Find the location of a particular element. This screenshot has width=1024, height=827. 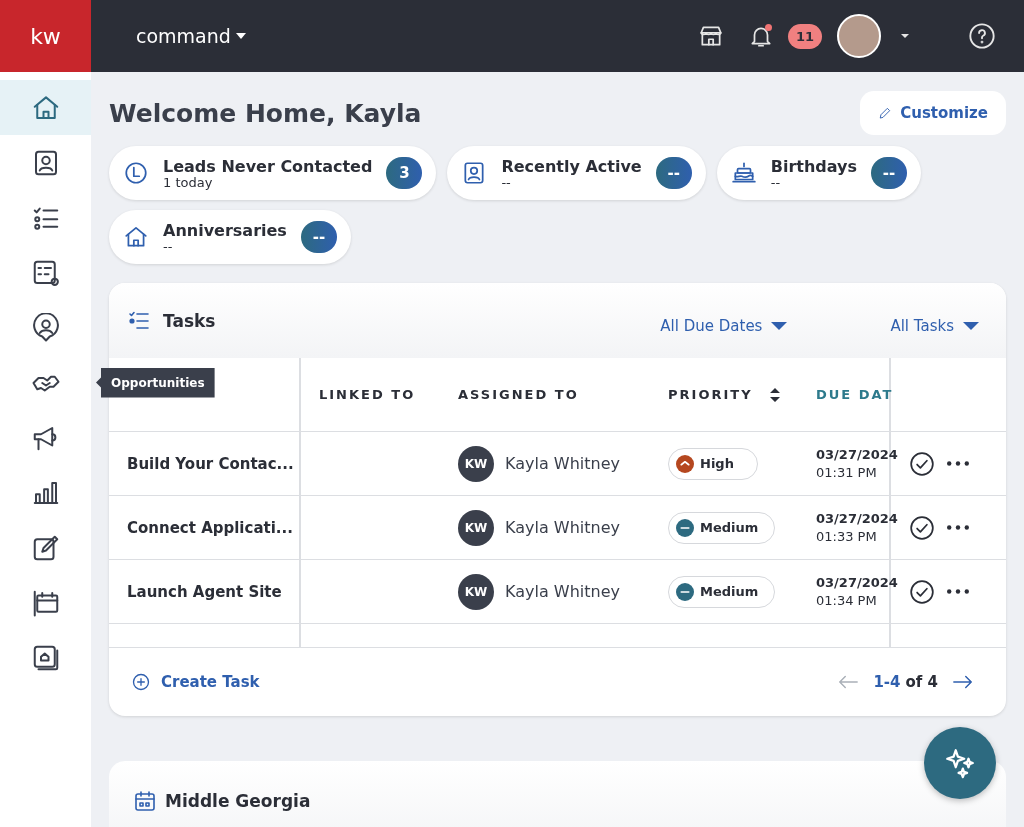

highlight-card: Birthdays -- -- is located at coordinates (819, 173).